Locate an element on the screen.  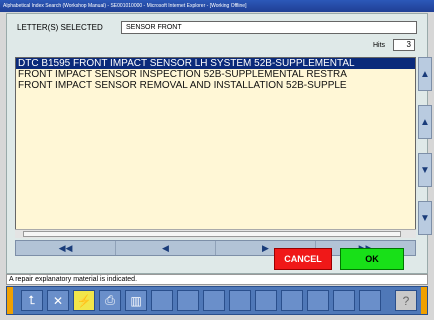
double-down-arrow-icon: ▼ is located at coordinates (425, 218).